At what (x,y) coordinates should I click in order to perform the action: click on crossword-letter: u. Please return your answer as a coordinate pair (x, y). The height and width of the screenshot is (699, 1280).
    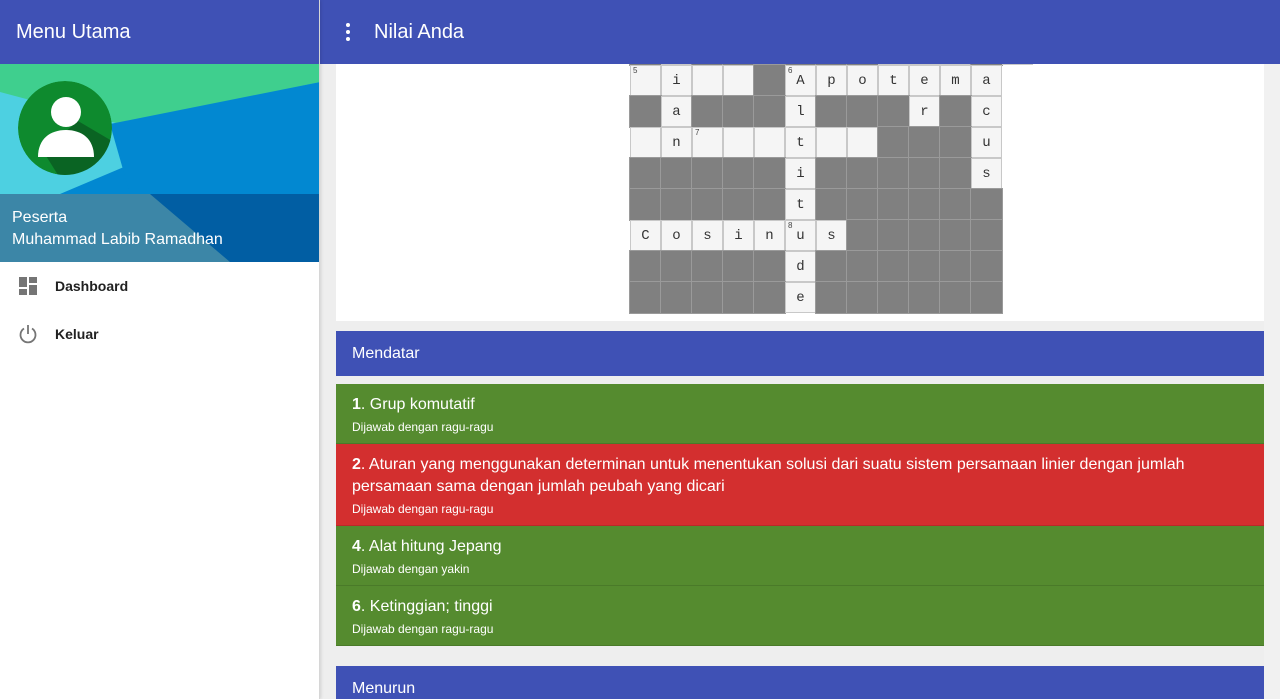
    Looking at the image, I should click on (986, 142).